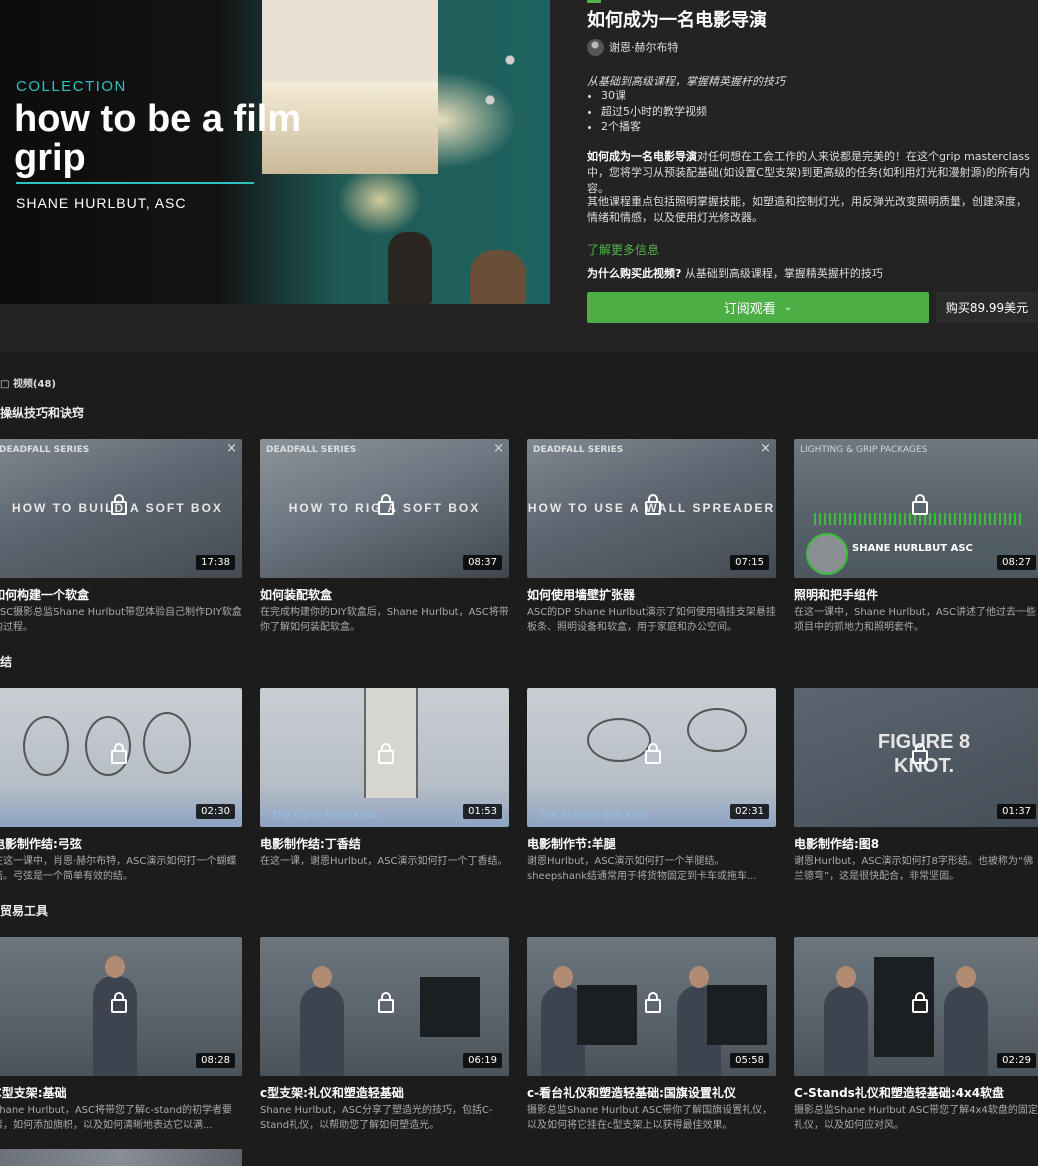 This screenshot has height=1166, width=1038. I want to click on video-title: 如何构建一个软盒, so click(121, 594).